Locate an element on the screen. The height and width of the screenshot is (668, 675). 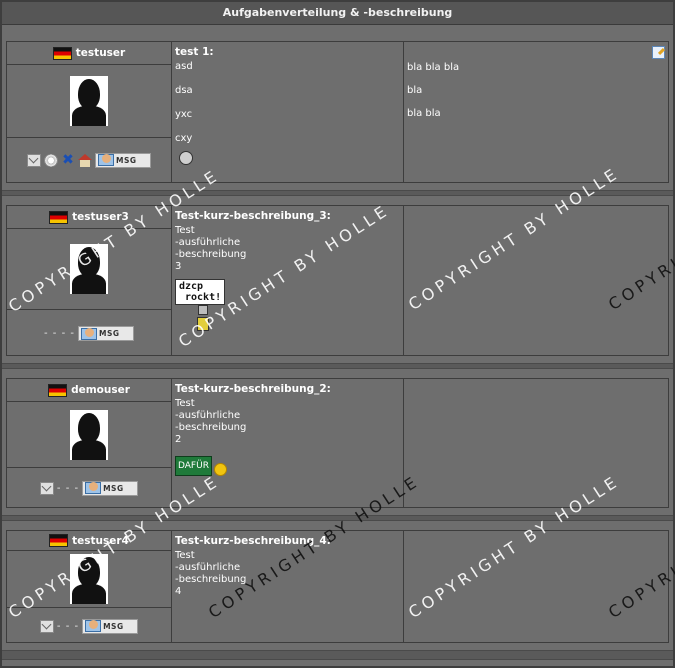
post-2-line-4: 3 is located at coordinates (178, 266).